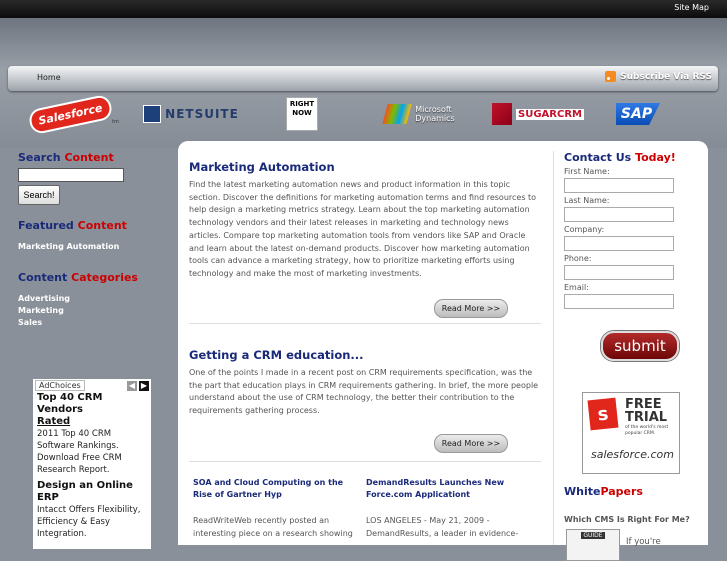  I want to click on sap-logo: SAP, so click(638, 114).